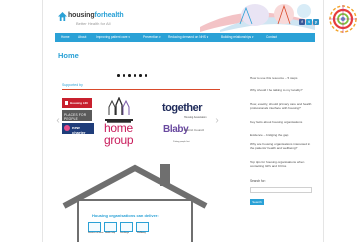  Describe the element at coordinates (281, 190) in the screenshot. I see `search-input` at that location.